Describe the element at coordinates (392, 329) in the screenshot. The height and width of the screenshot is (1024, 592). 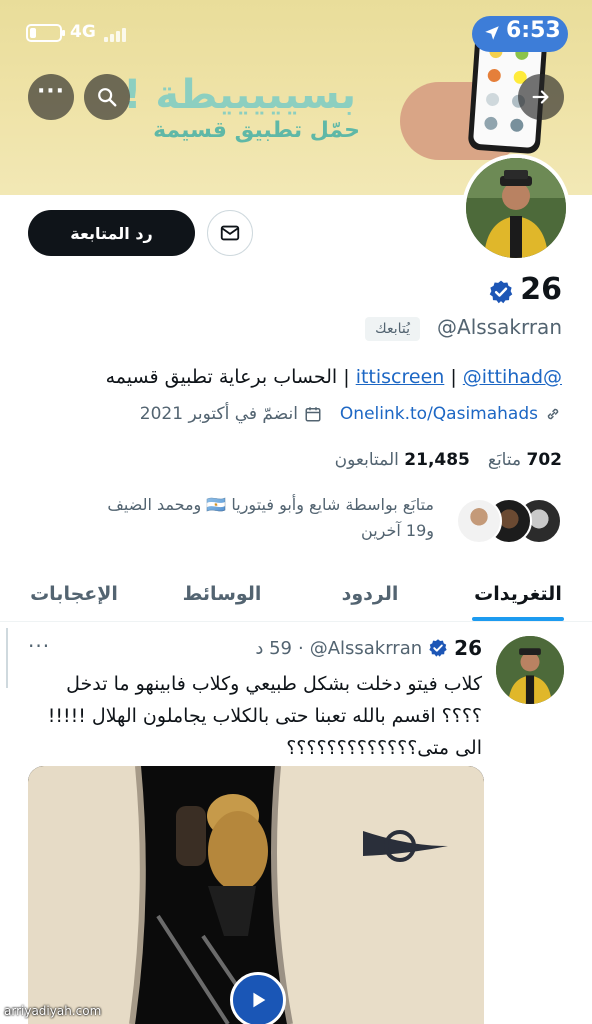
I see `follows-you-badge: يُتابعك` at that location.